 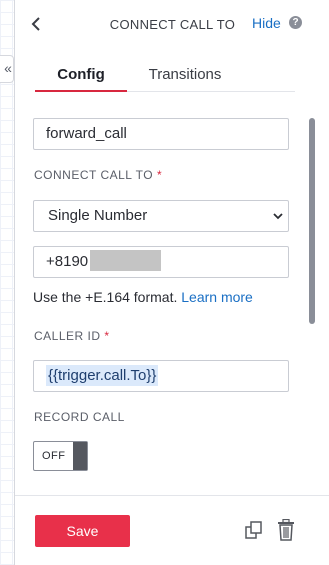 I want to click on hide-link: Hide, so click(x=266, y=23).